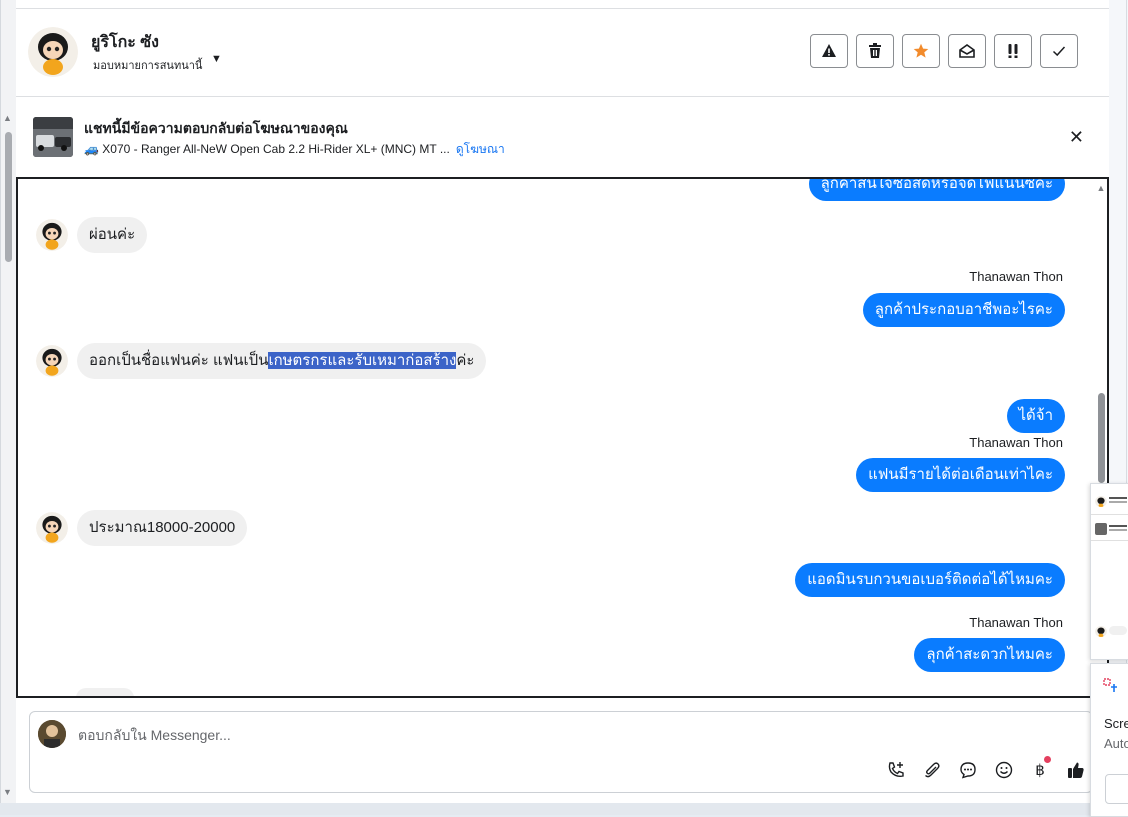  I want to click on chevron-down-icon: ▼, so click(216, 59).